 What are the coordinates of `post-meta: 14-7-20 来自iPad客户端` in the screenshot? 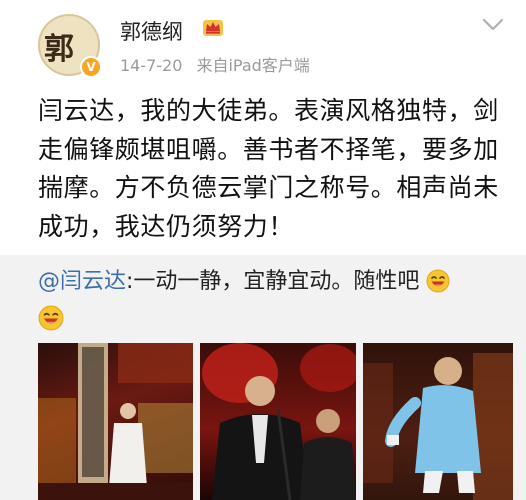 It's located at (215, 64).